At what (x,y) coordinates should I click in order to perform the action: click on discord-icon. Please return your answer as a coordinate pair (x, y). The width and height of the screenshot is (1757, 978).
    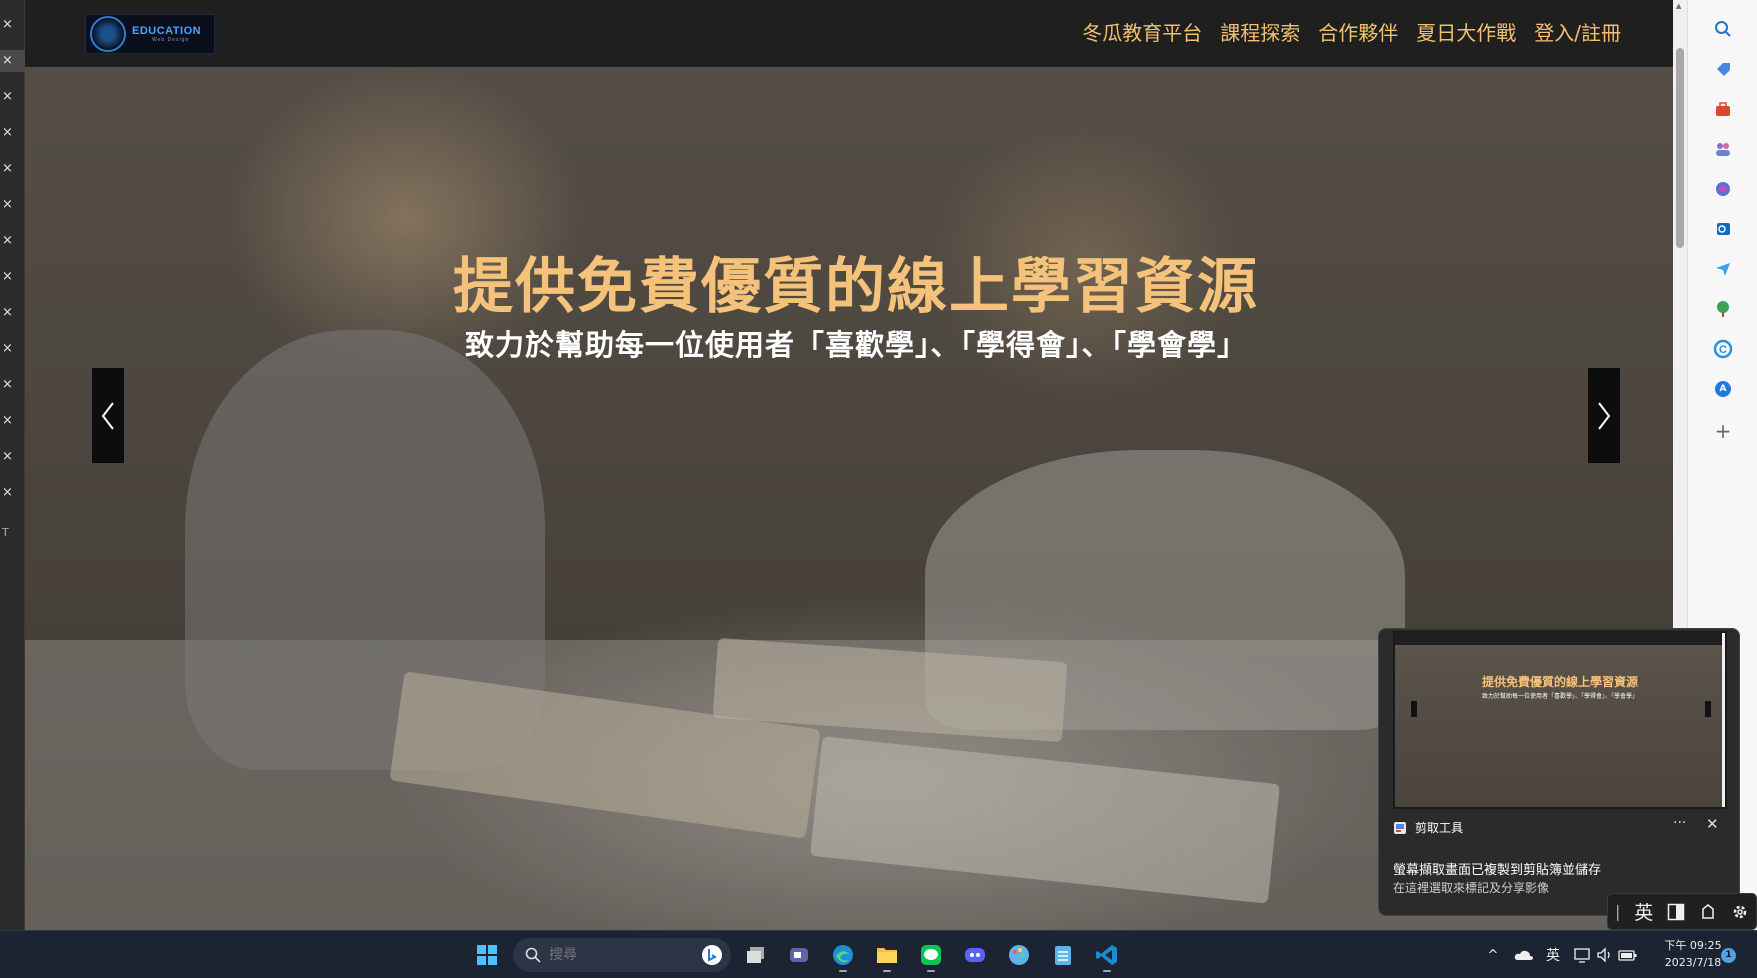
    Looking at the image, I should click on (975, 955).